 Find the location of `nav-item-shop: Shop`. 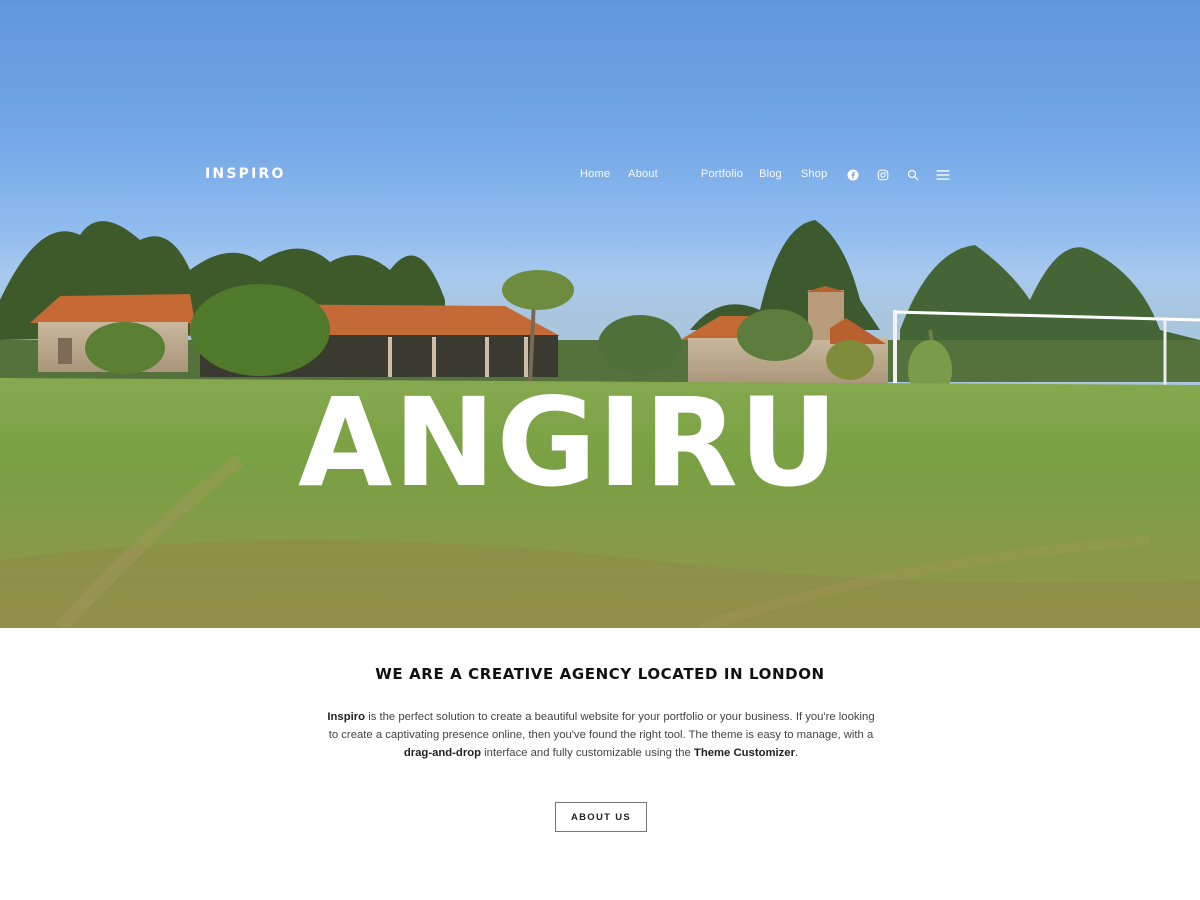

nav-item-shop: Shop is located at coordinates (814, 174).